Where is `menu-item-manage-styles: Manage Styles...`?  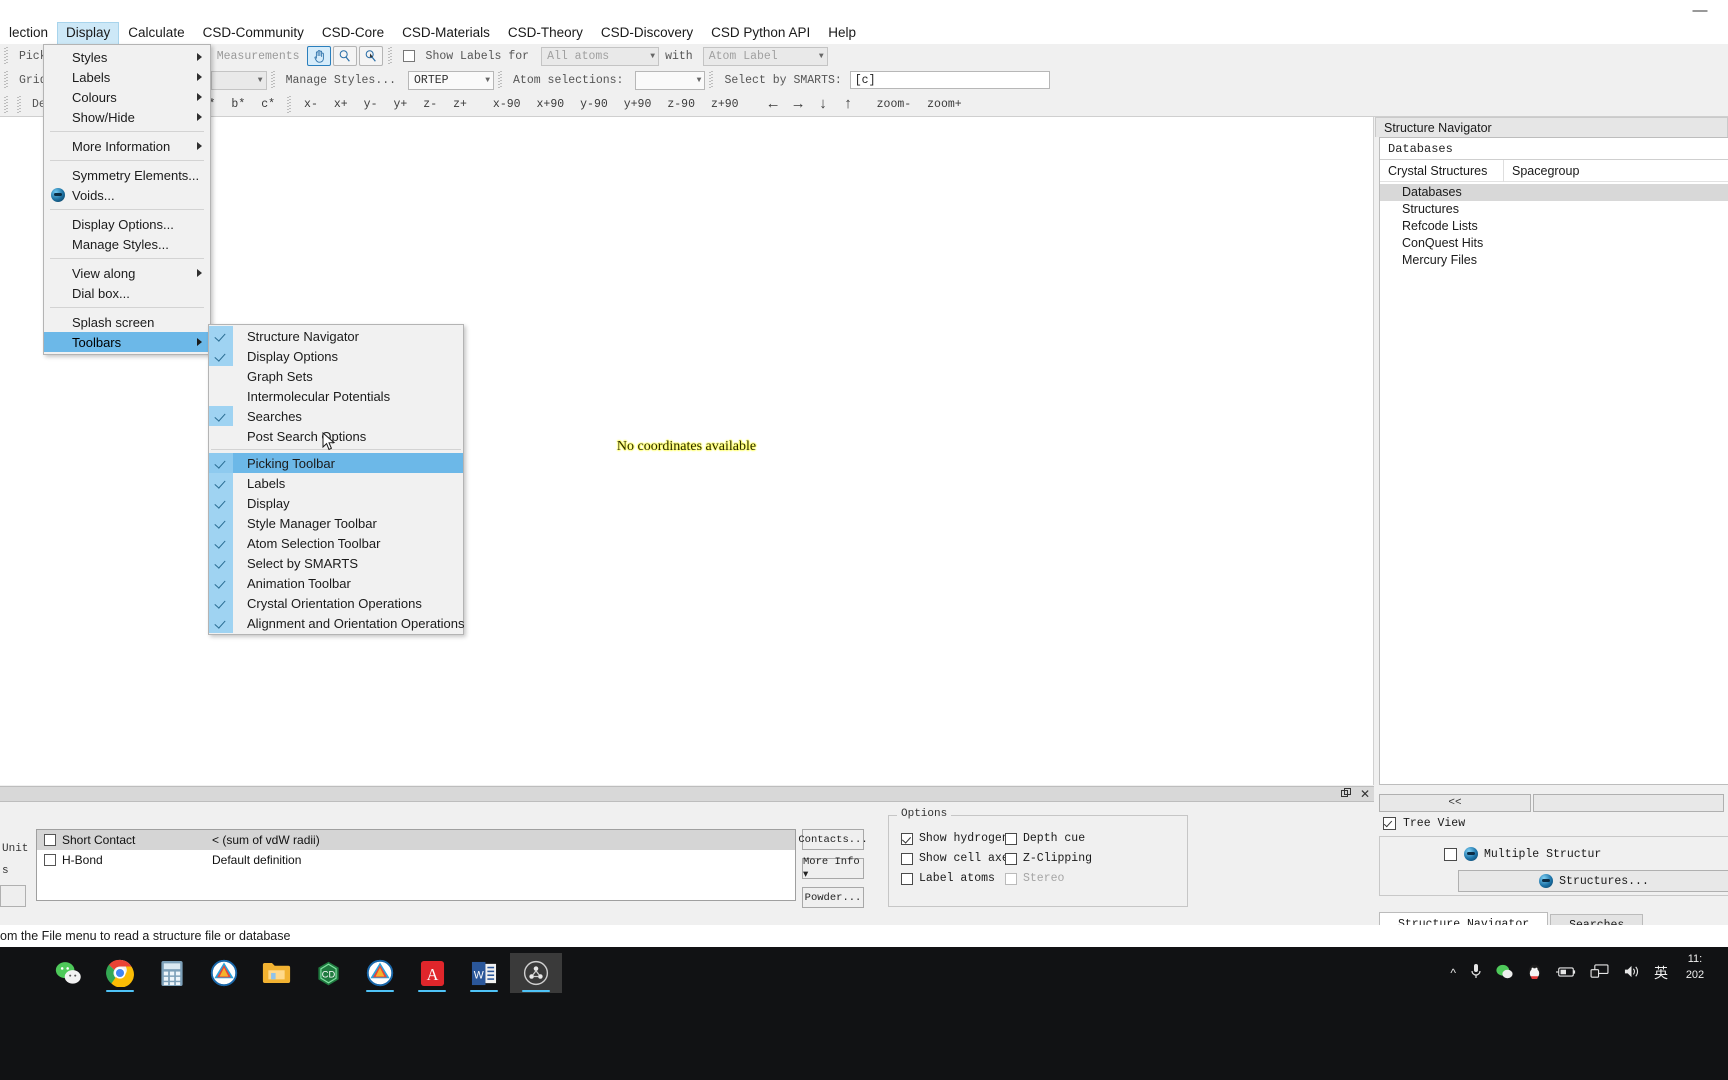 menu-item-manage-styles: Manage Styles... is located at coordinates (127, 244).